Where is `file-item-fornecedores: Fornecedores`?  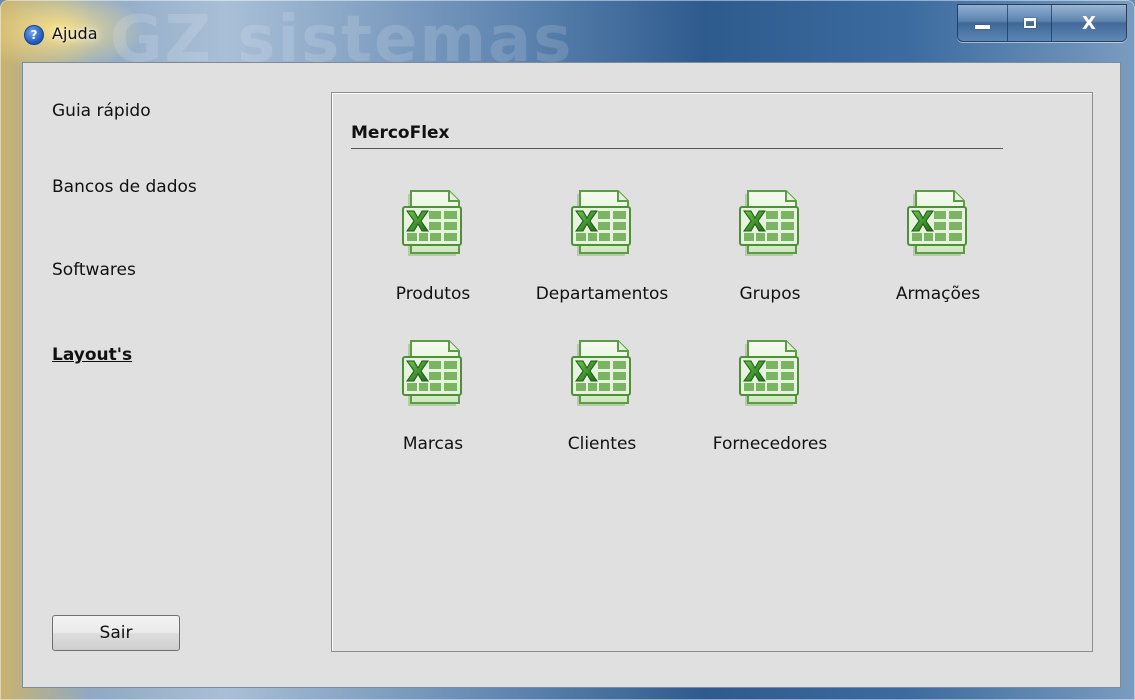 file-item-fornecedores: Fornecedores is located at coordinates (770, 401).